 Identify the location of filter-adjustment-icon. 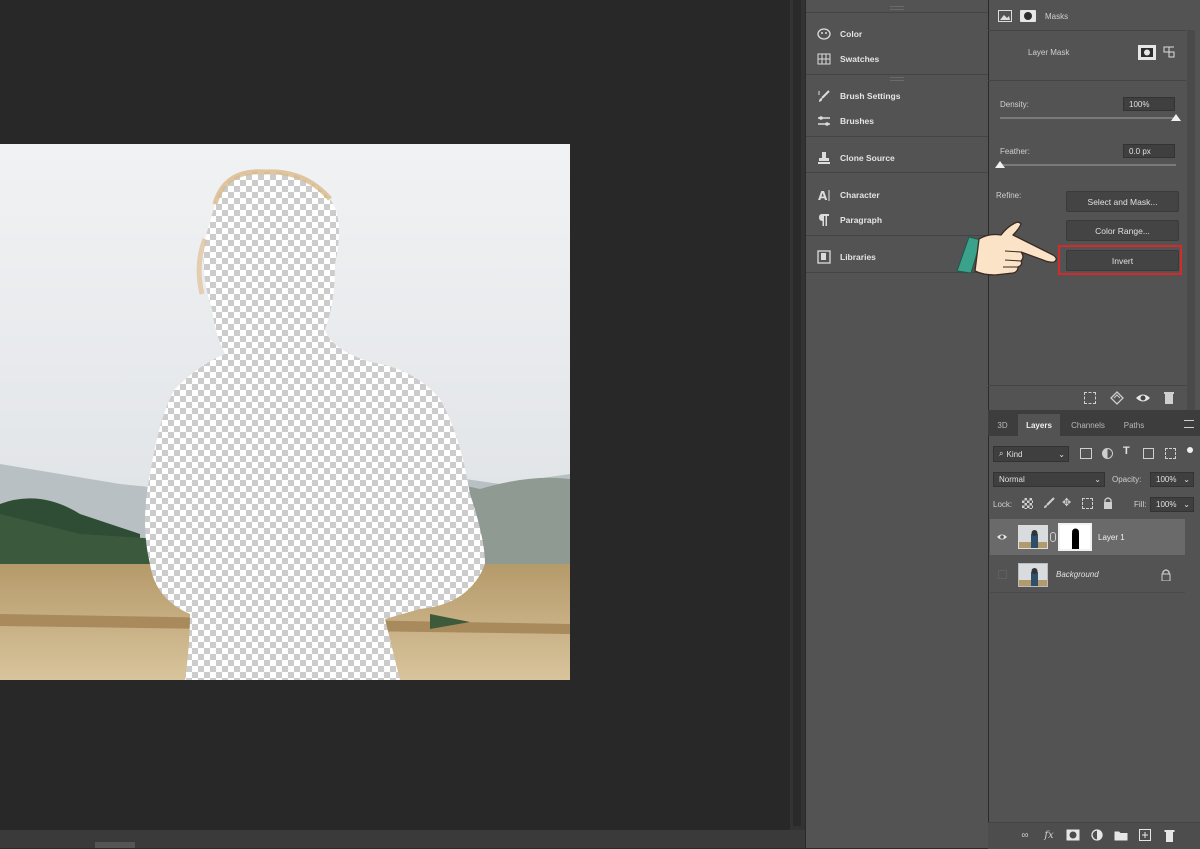
(1107, 453).